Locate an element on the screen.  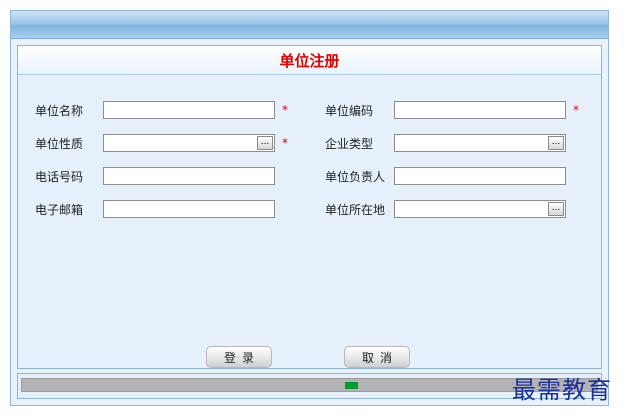
unit-name-label: 单位名称 is located at coordinates (59, 111).